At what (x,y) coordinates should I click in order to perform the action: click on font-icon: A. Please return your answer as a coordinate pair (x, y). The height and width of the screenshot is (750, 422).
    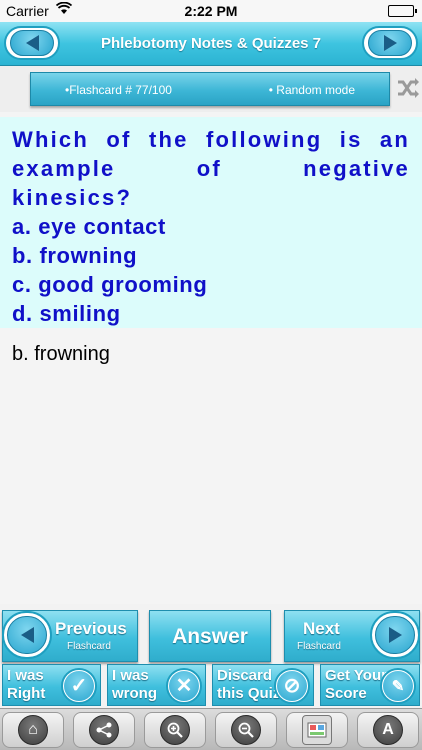
    Looking at the image, I should click on (388, 730).